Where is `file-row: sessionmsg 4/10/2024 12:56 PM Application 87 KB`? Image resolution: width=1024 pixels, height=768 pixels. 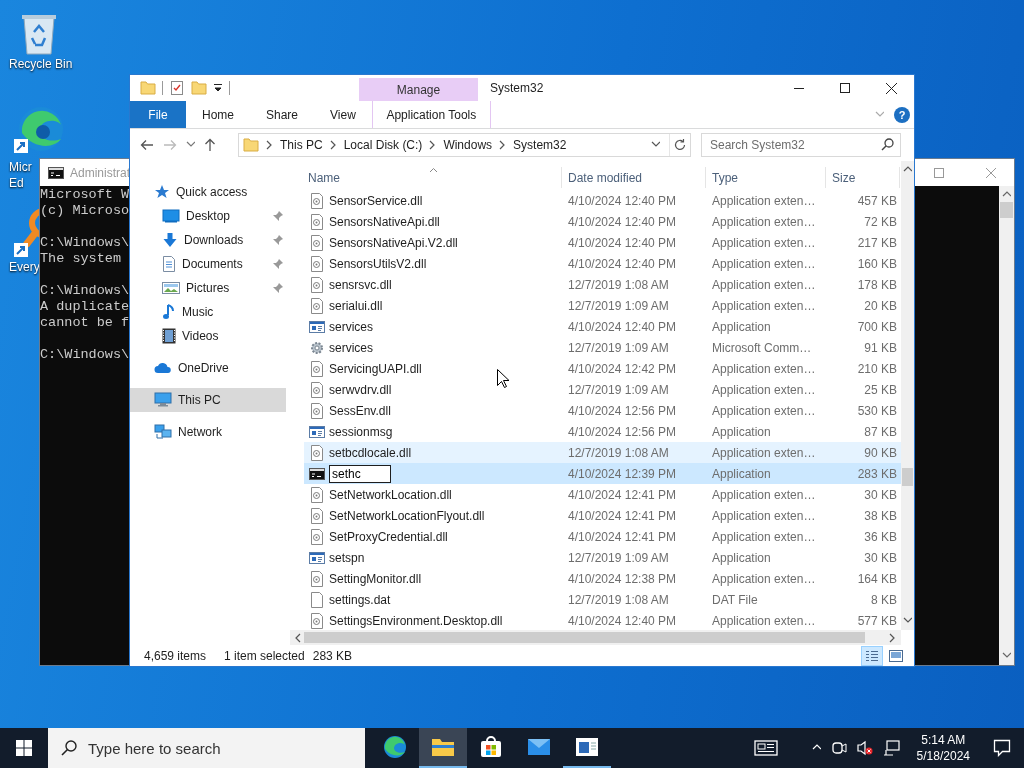 file-row: sessionmsg 4/10/2024 12:56 PM Application 87 KB is located at coordinates (602, 431).